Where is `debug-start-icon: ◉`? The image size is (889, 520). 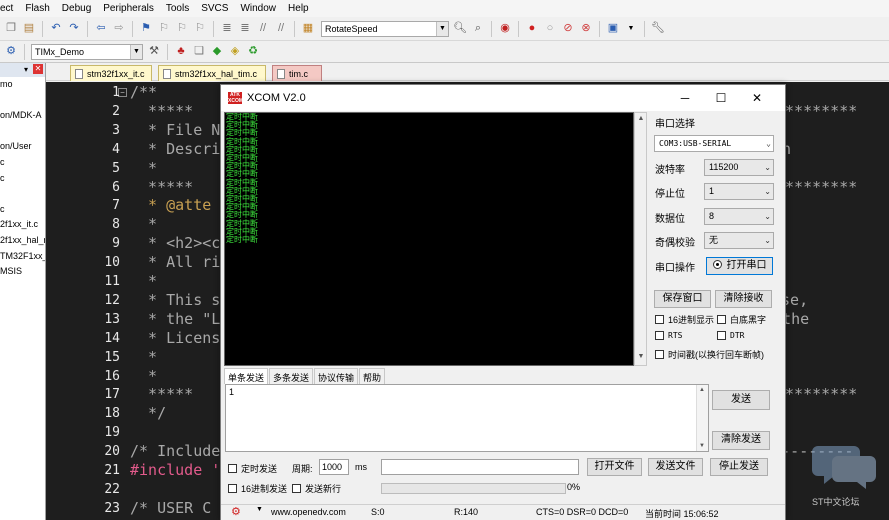
debug-start-icon: ◉ is located at coordinates (505, 29).